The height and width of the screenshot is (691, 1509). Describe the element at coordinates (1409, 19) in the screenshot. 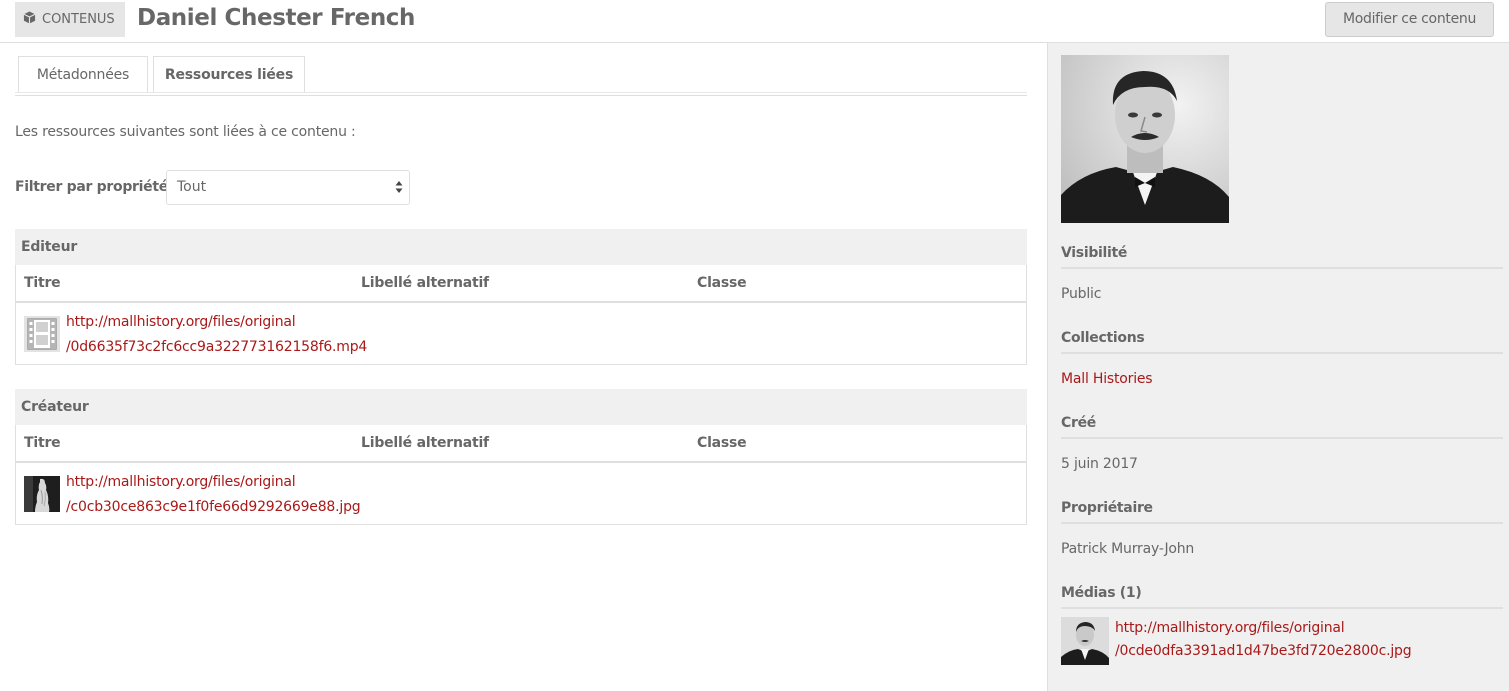

I see `edit-item-button: Modifier ce contenu` at that location.